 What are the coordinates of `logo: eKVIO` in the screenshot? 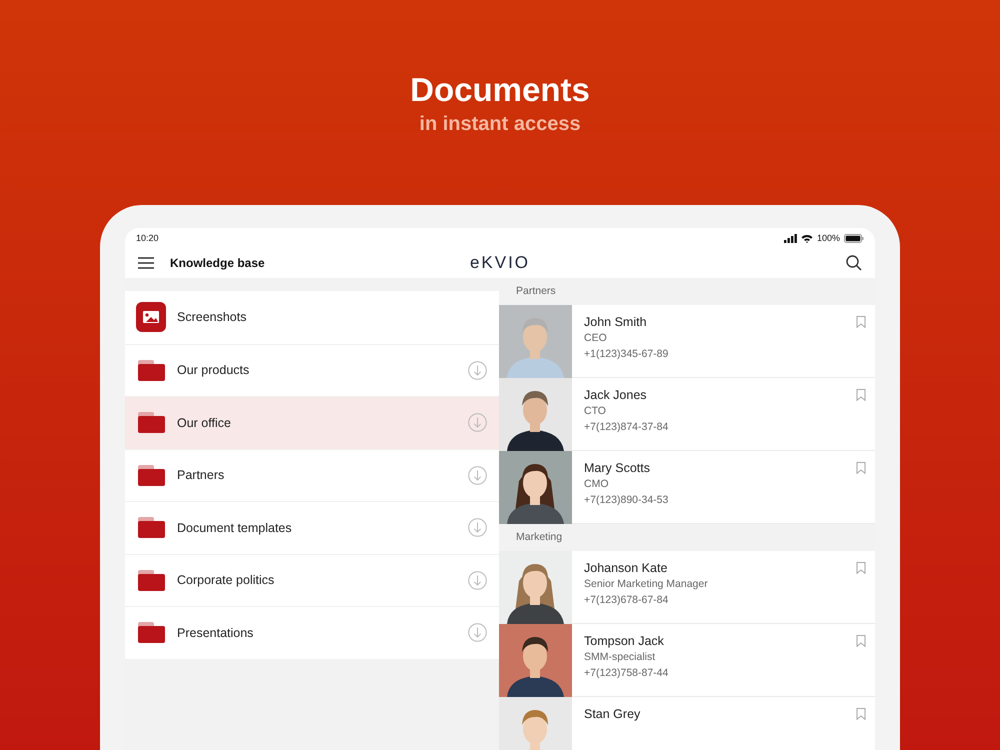 It's located at (500, 263).